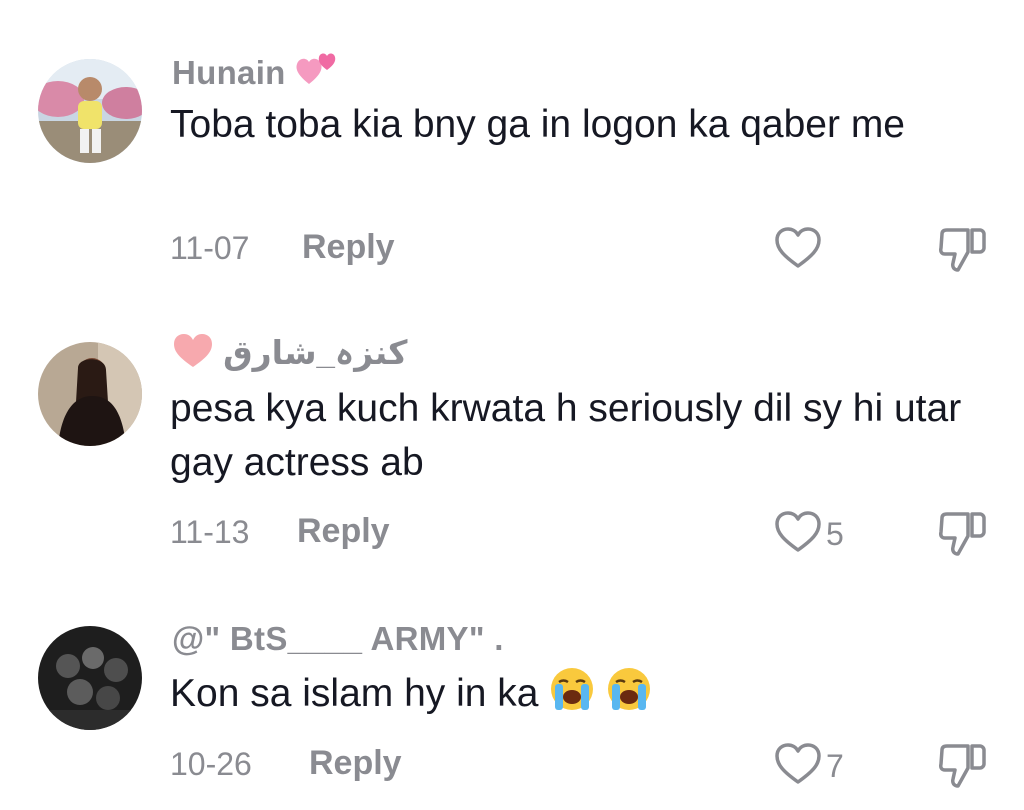 The image size is (1024, 810). Describe the element at coordinates (210, 532) in the screenshot. I see `comment-date: 11-13` at that location.